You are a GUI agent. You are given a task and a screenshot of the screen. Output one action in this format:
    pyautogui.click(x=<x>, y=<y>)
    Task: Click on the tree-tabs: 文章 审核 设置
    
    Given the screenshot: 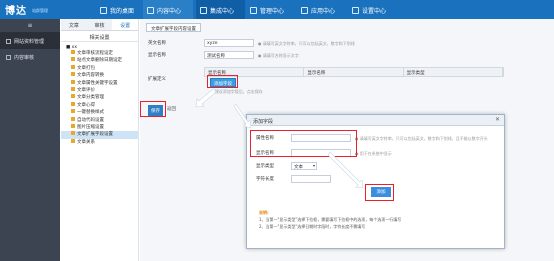 What is the action you would take?
    pyautogui.click(x=100, y=25)
    